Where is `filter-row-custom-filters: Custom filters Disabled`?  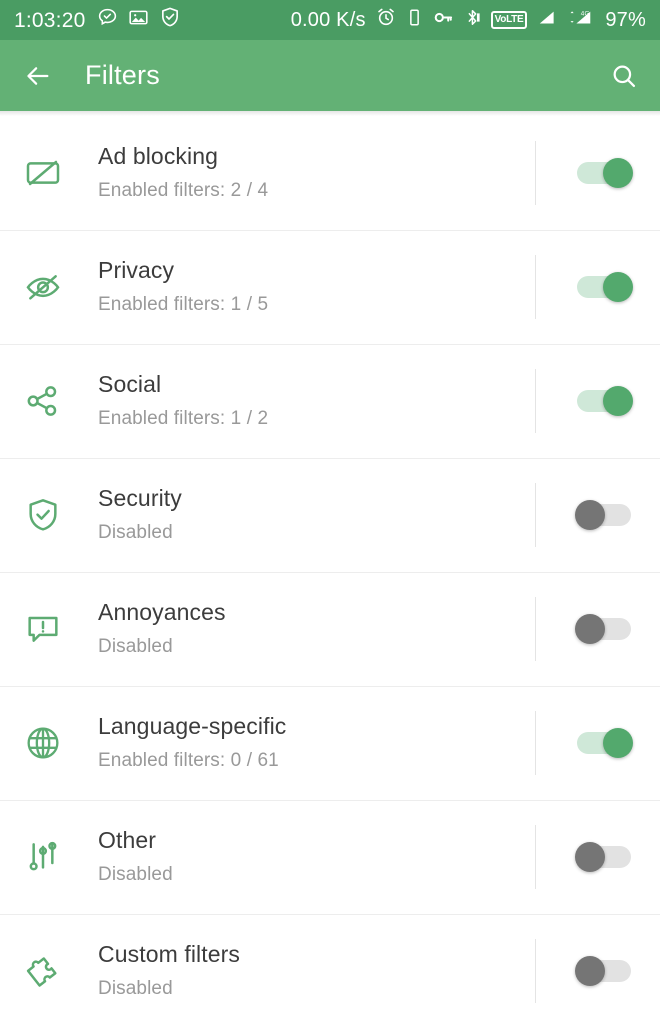 filter-row-custom-filters: Custom filters Disabled is located at coordinates (330, 969).